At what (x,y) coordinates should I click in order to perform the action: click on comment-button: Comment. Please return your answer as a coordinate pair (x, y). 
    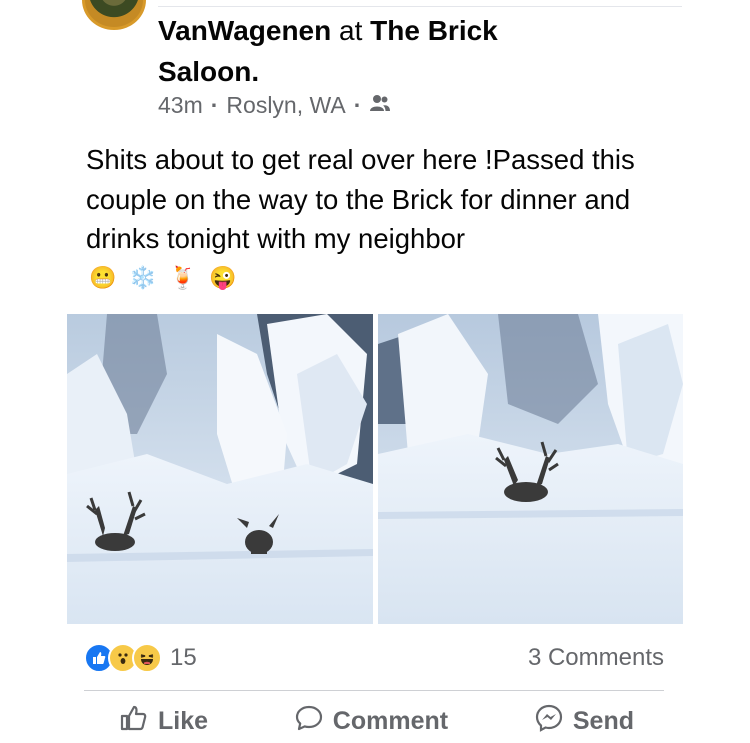
    Looking at the image, I should click on (371, 721).